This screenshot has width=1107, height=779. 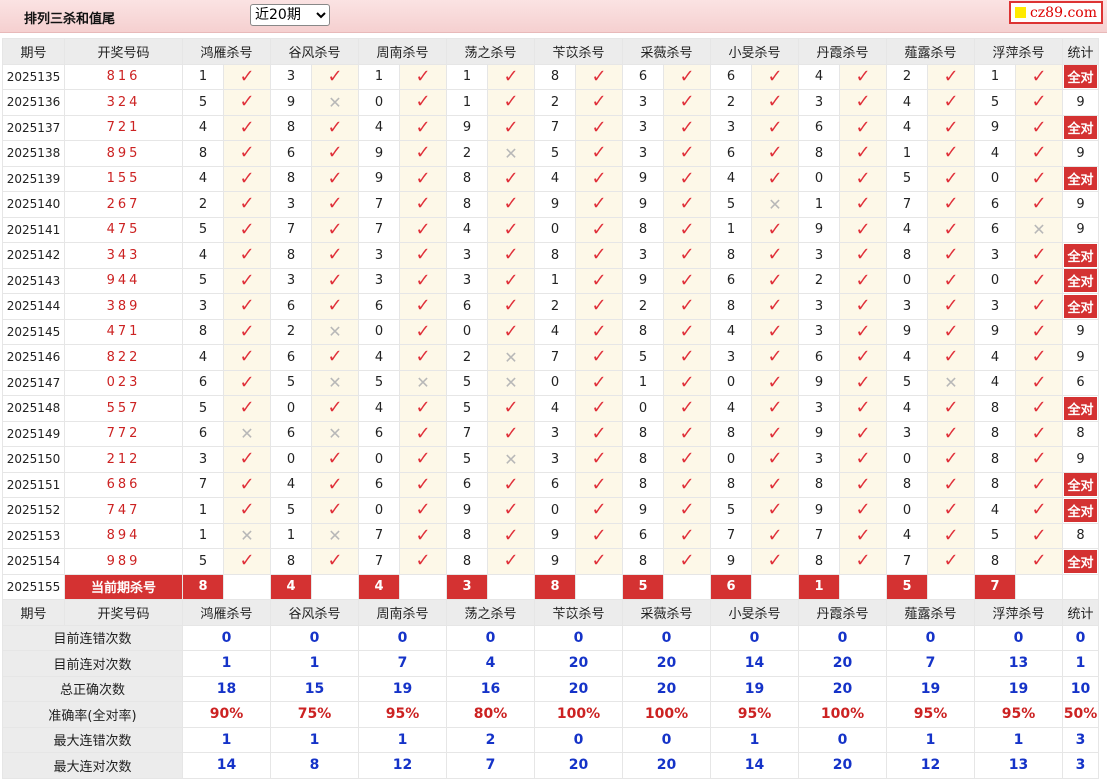 What do you see at coordinates (33, 433) in the screenshot?
I see `issue-number: 2025149` at bounding box center [33, 433].